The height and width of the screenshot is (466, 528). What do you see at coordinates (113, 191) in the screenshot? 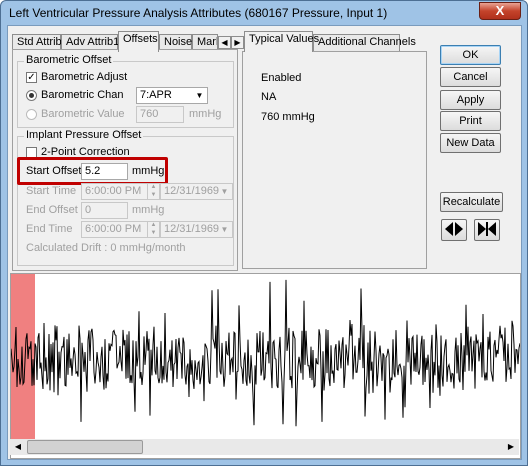
I see `start-time-value: 6:00:00 PM` at bounding box center [113, 191].